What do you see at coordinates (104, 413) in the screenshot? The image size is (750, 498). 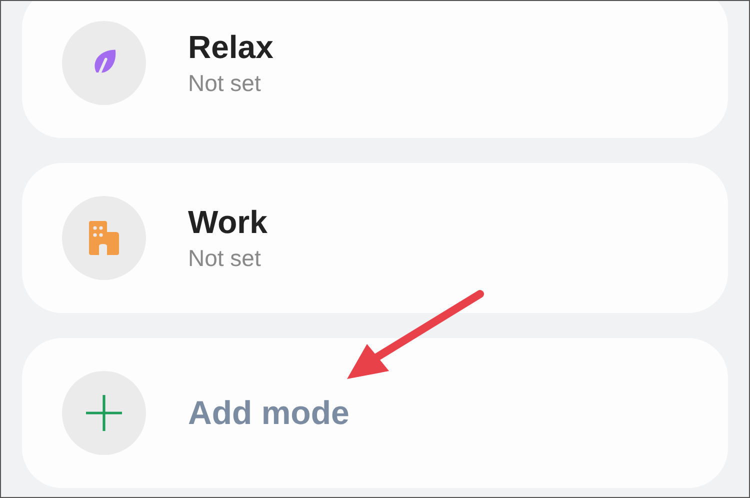 I see `plus-icon` at bounding box center [104, 413].